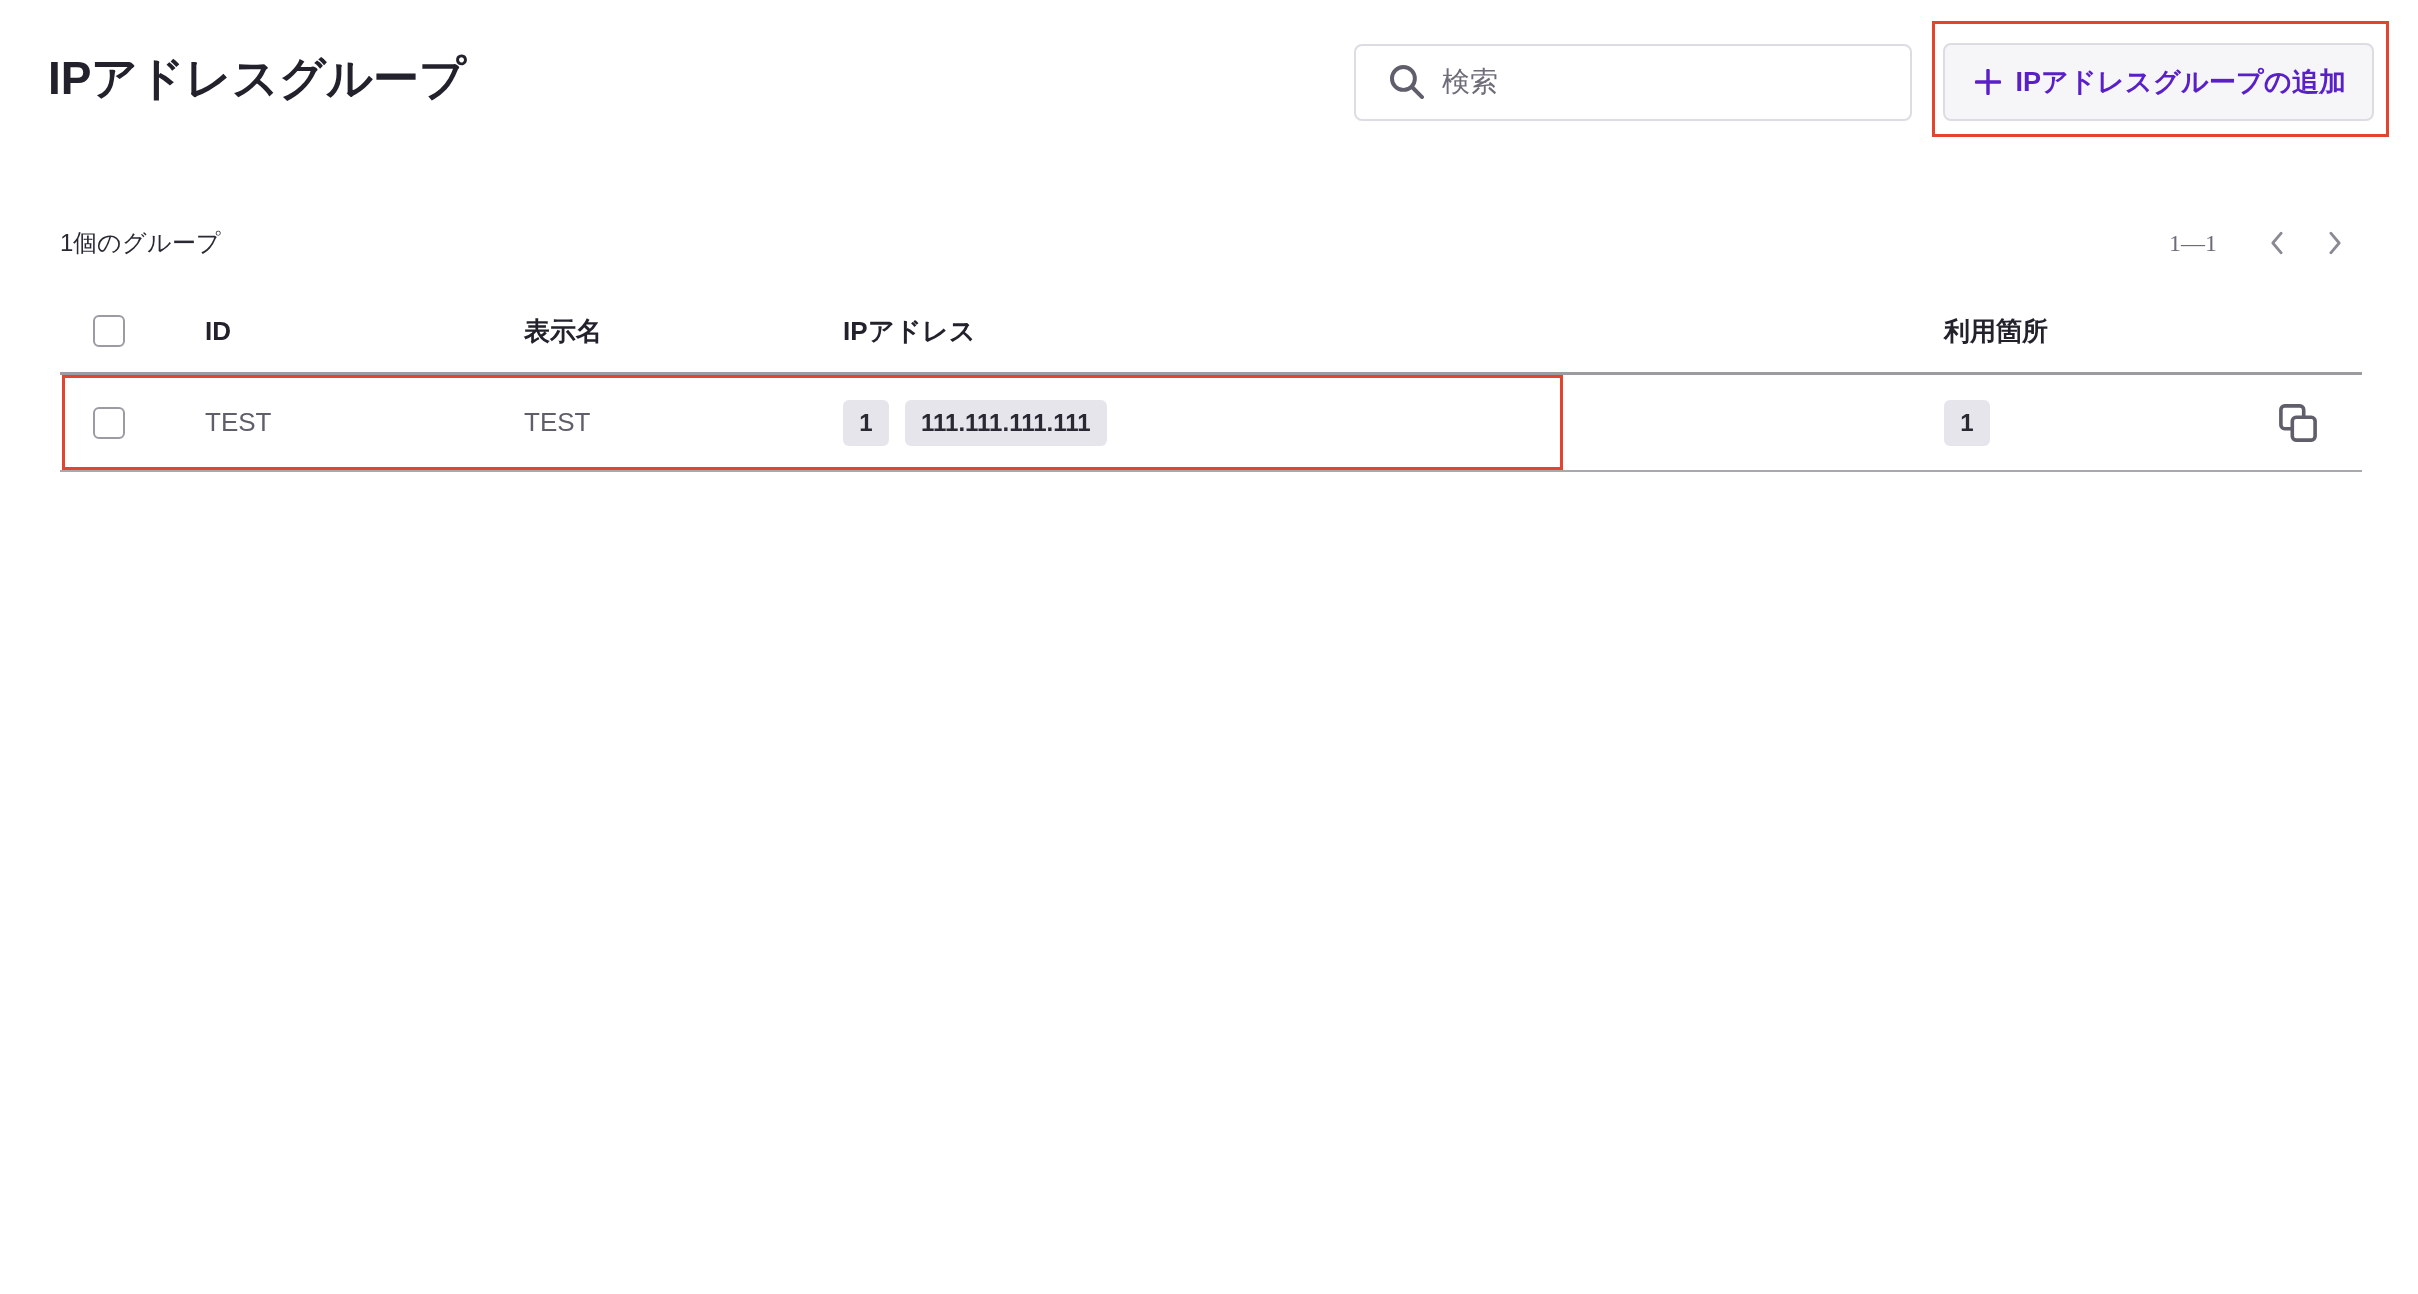 The width and height of the screenshot is (2418, 1294). Describe the element at coordinates (1988, 82) in the screenshot. I see `plus-icon` at that location.